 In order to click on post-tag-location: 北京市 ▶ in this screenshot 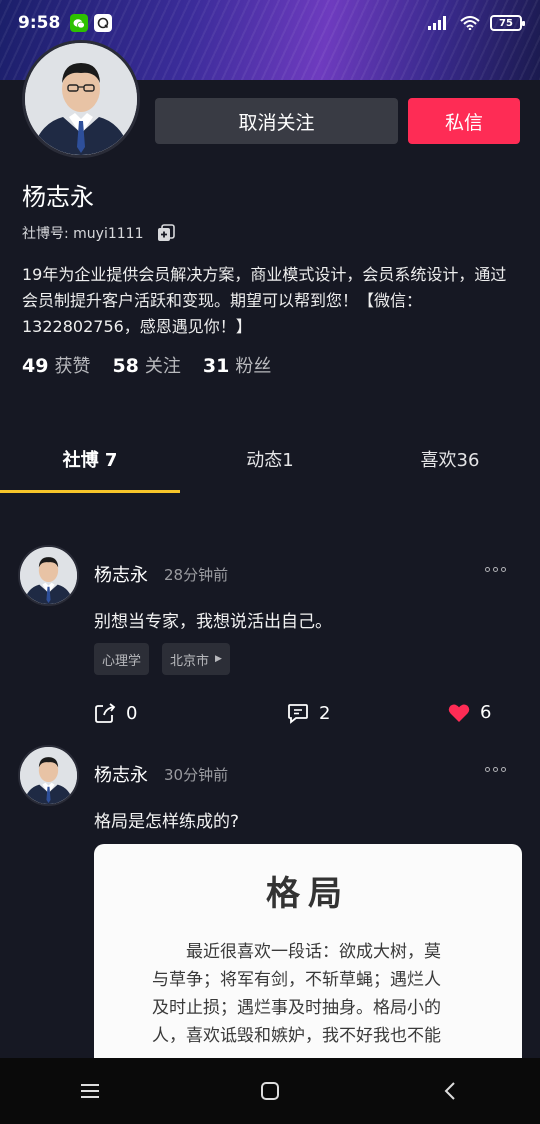, I will do `click(196, 659)`.